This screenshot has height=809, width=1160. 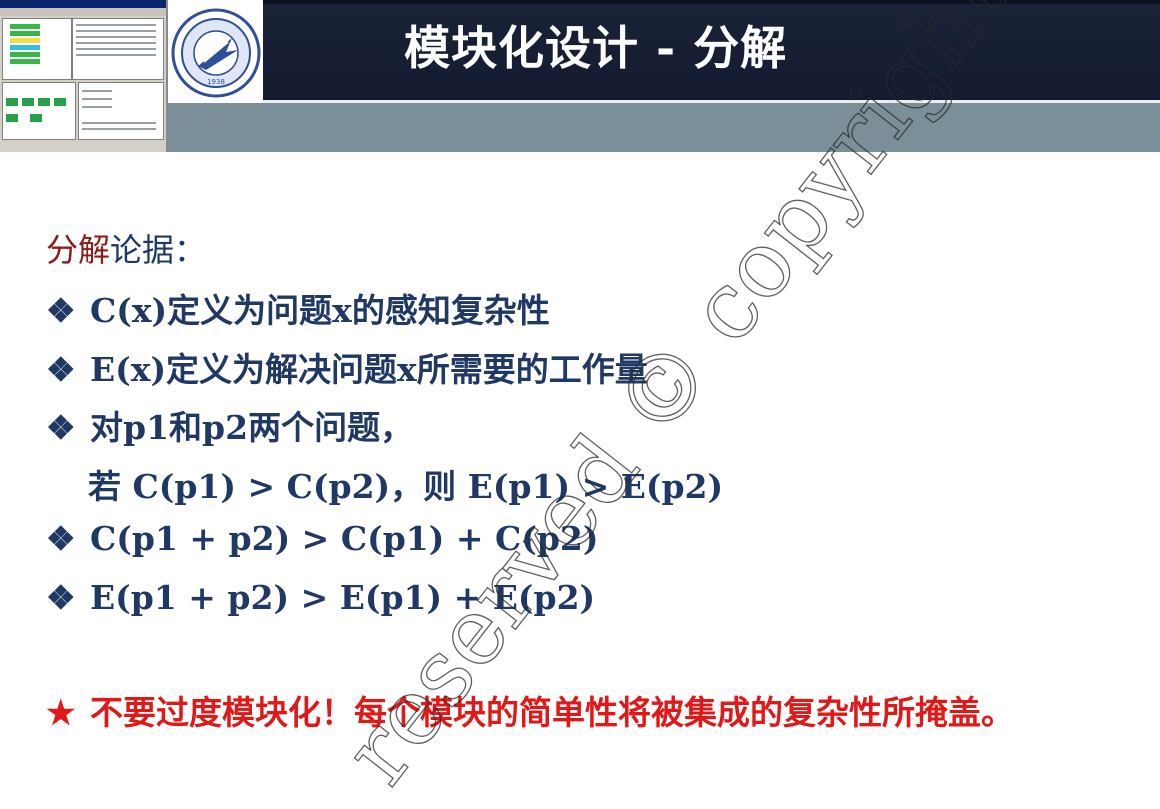 What do you see at coordinates (84, 76) in the screenshot?
I see `software-screenshot-thumbnail` at bounding box center [84, 76].